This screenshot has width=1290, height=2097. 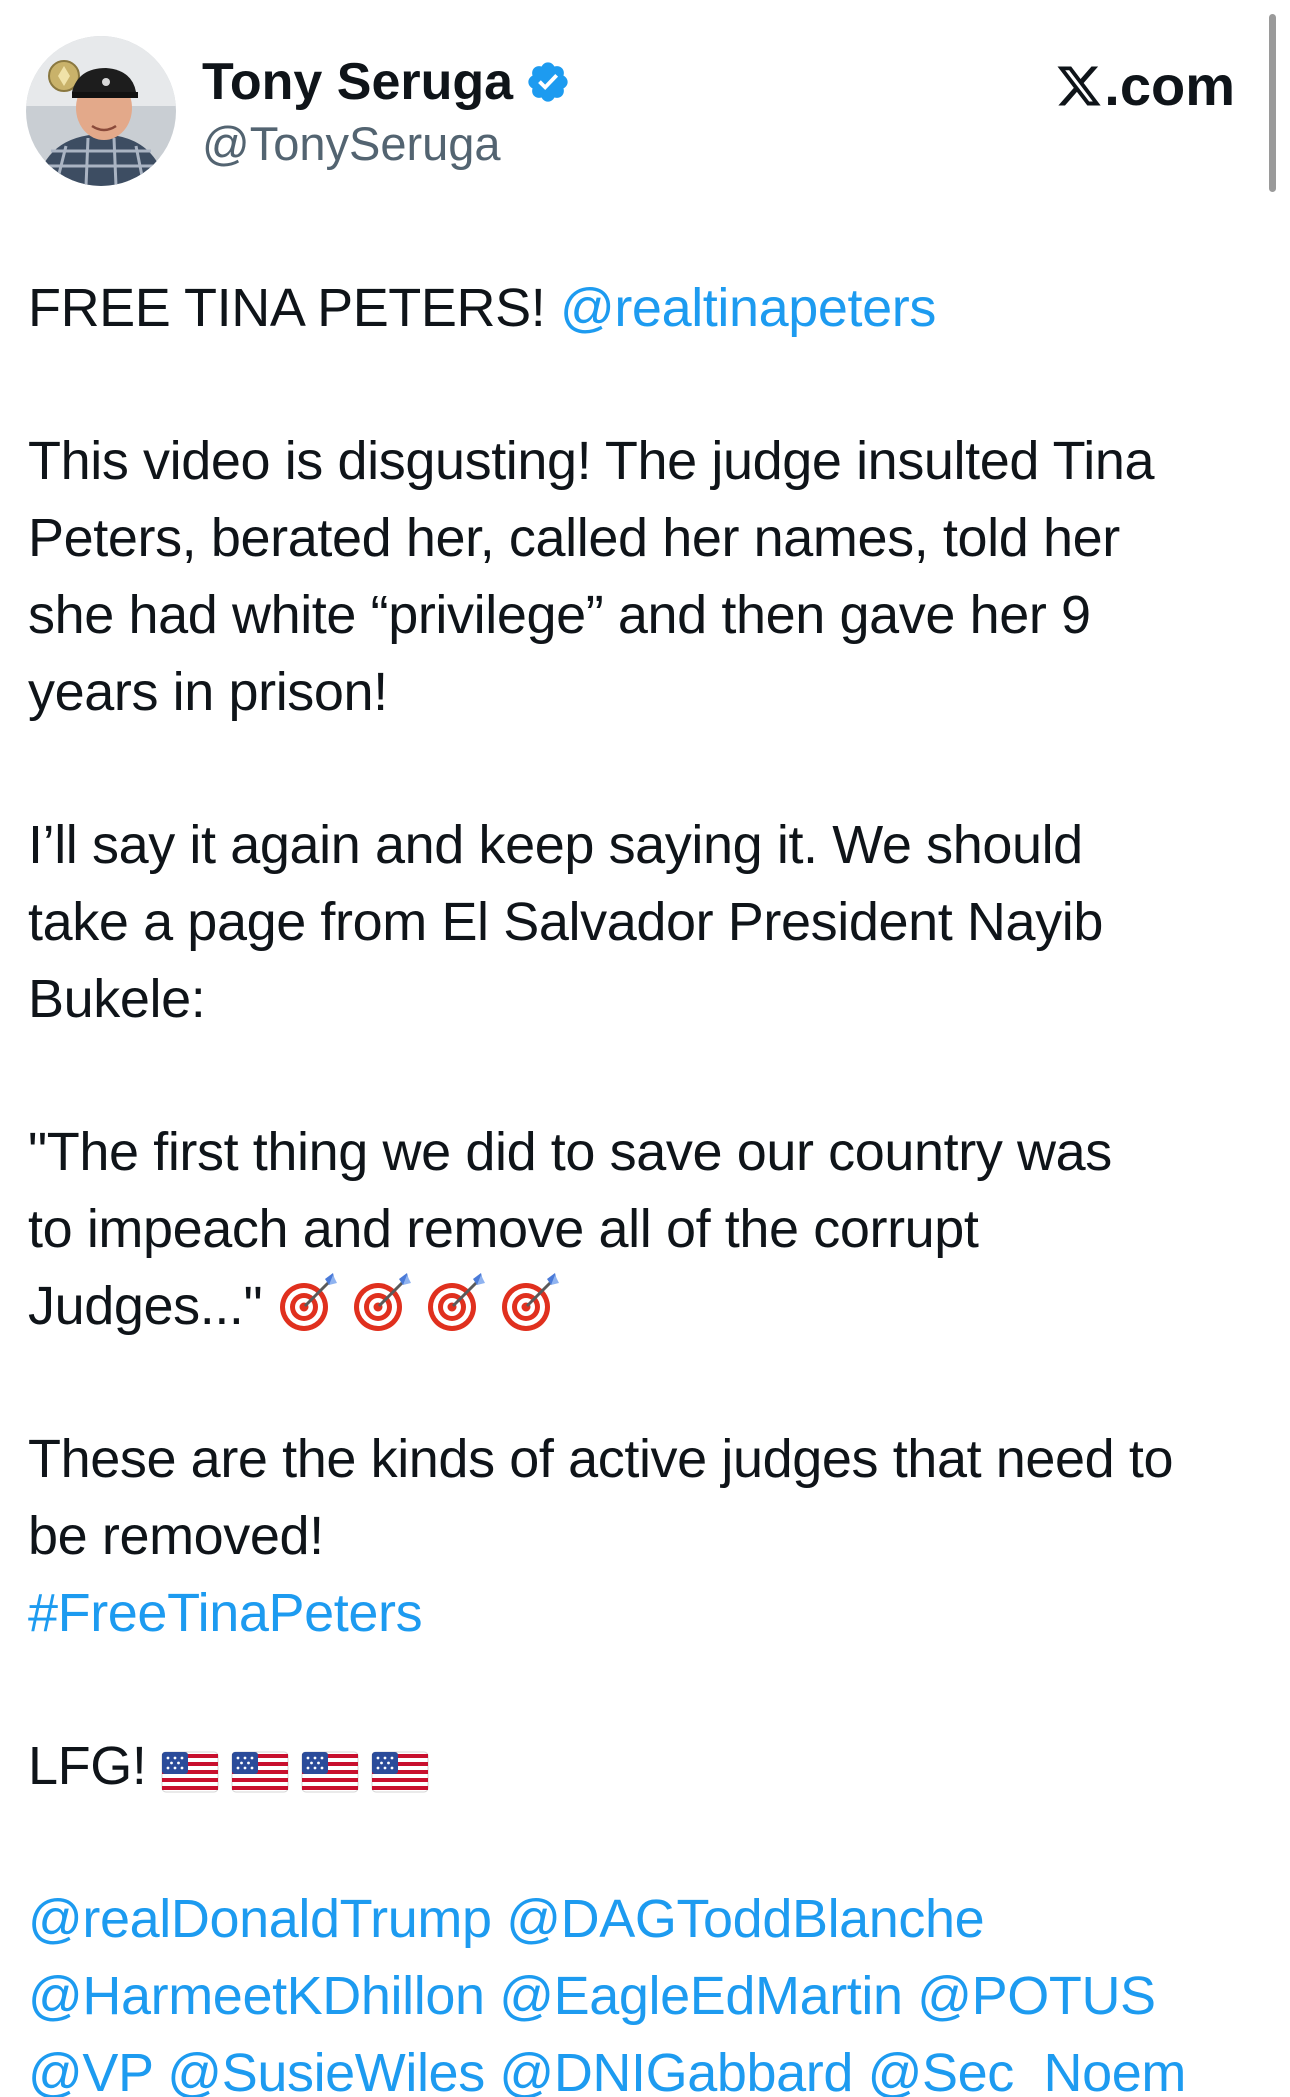 What do you see at coordinates (176, 1536) in the screenshot?
I see `post-text-line: be removed!` at bounding box center [176, 1536].